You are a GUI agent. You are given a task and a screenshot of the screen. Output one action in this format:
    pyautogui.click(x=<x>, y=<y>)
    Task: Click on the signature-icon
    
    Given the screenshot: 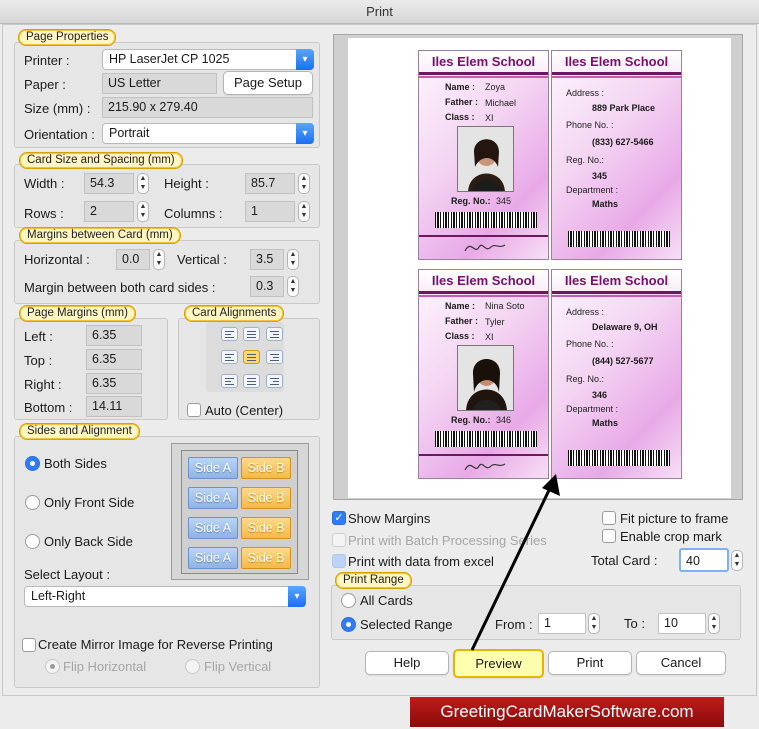 What is the action you would take?
    pyautogui.click(x=485, y=248)
    